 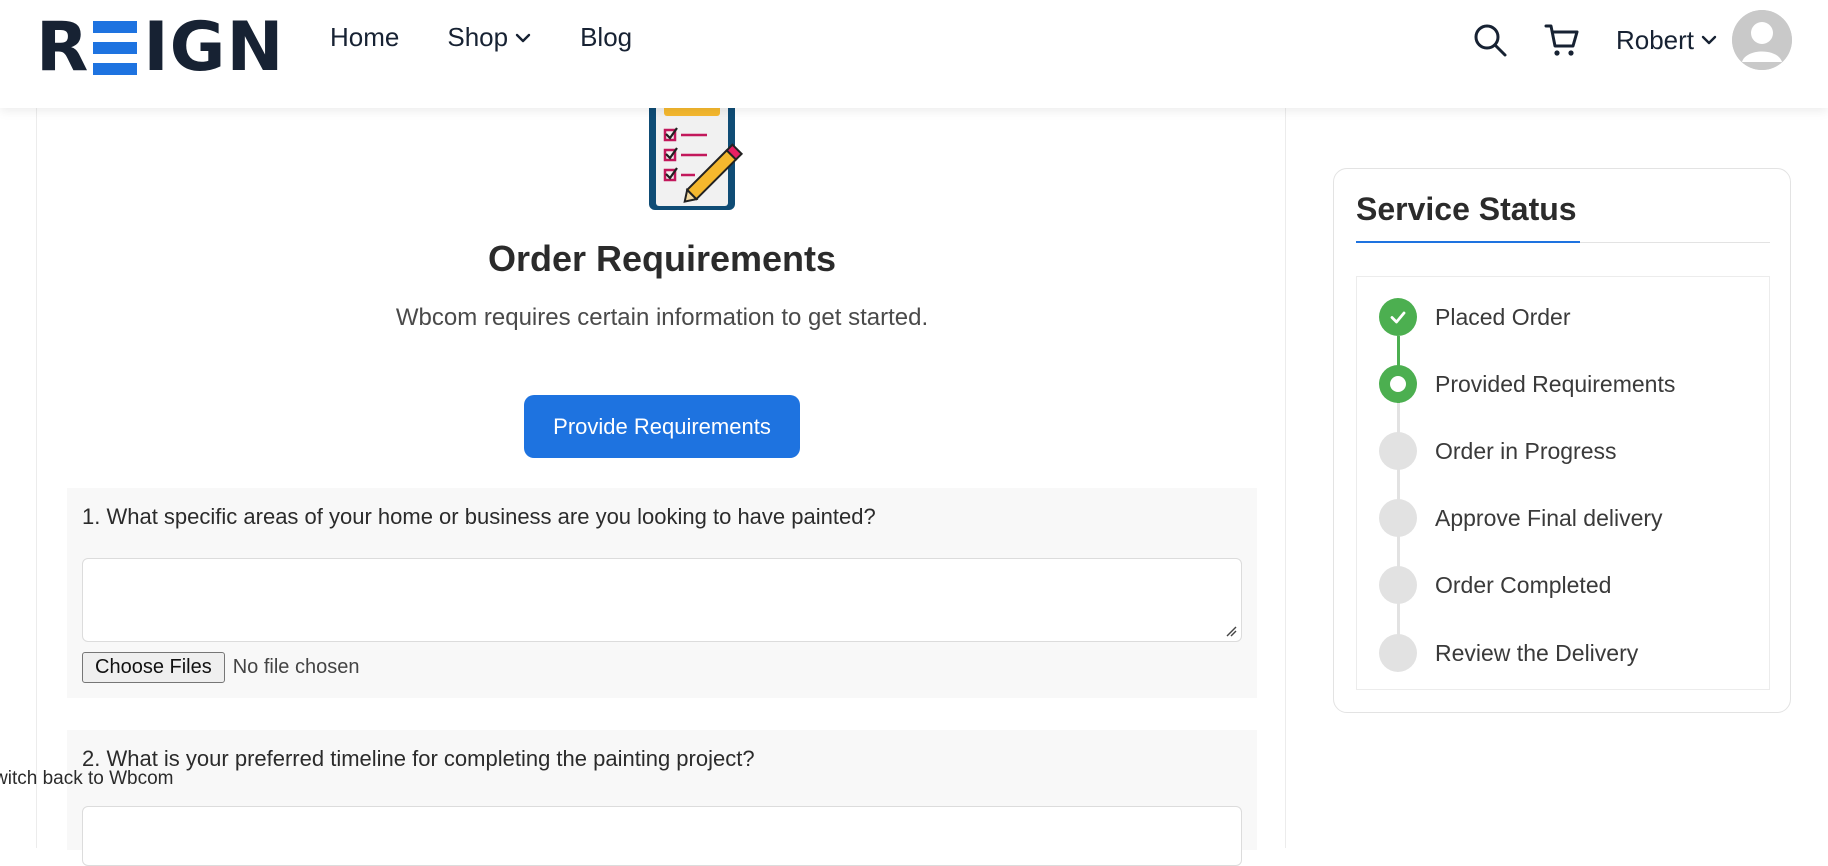 I want to click on status-step-order-completed: Order Completed, so click(x=1562, y=585).